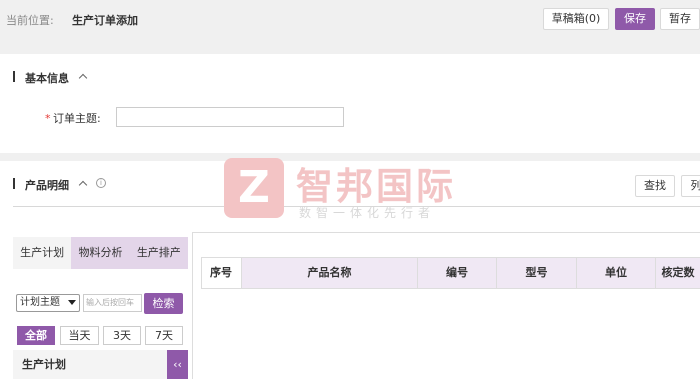 This screenshot has height=379, width=700. What do you see at coordinates (163, 303) in the screenshot?
I see `search-button: 检索` at bounding box center [163, 303].